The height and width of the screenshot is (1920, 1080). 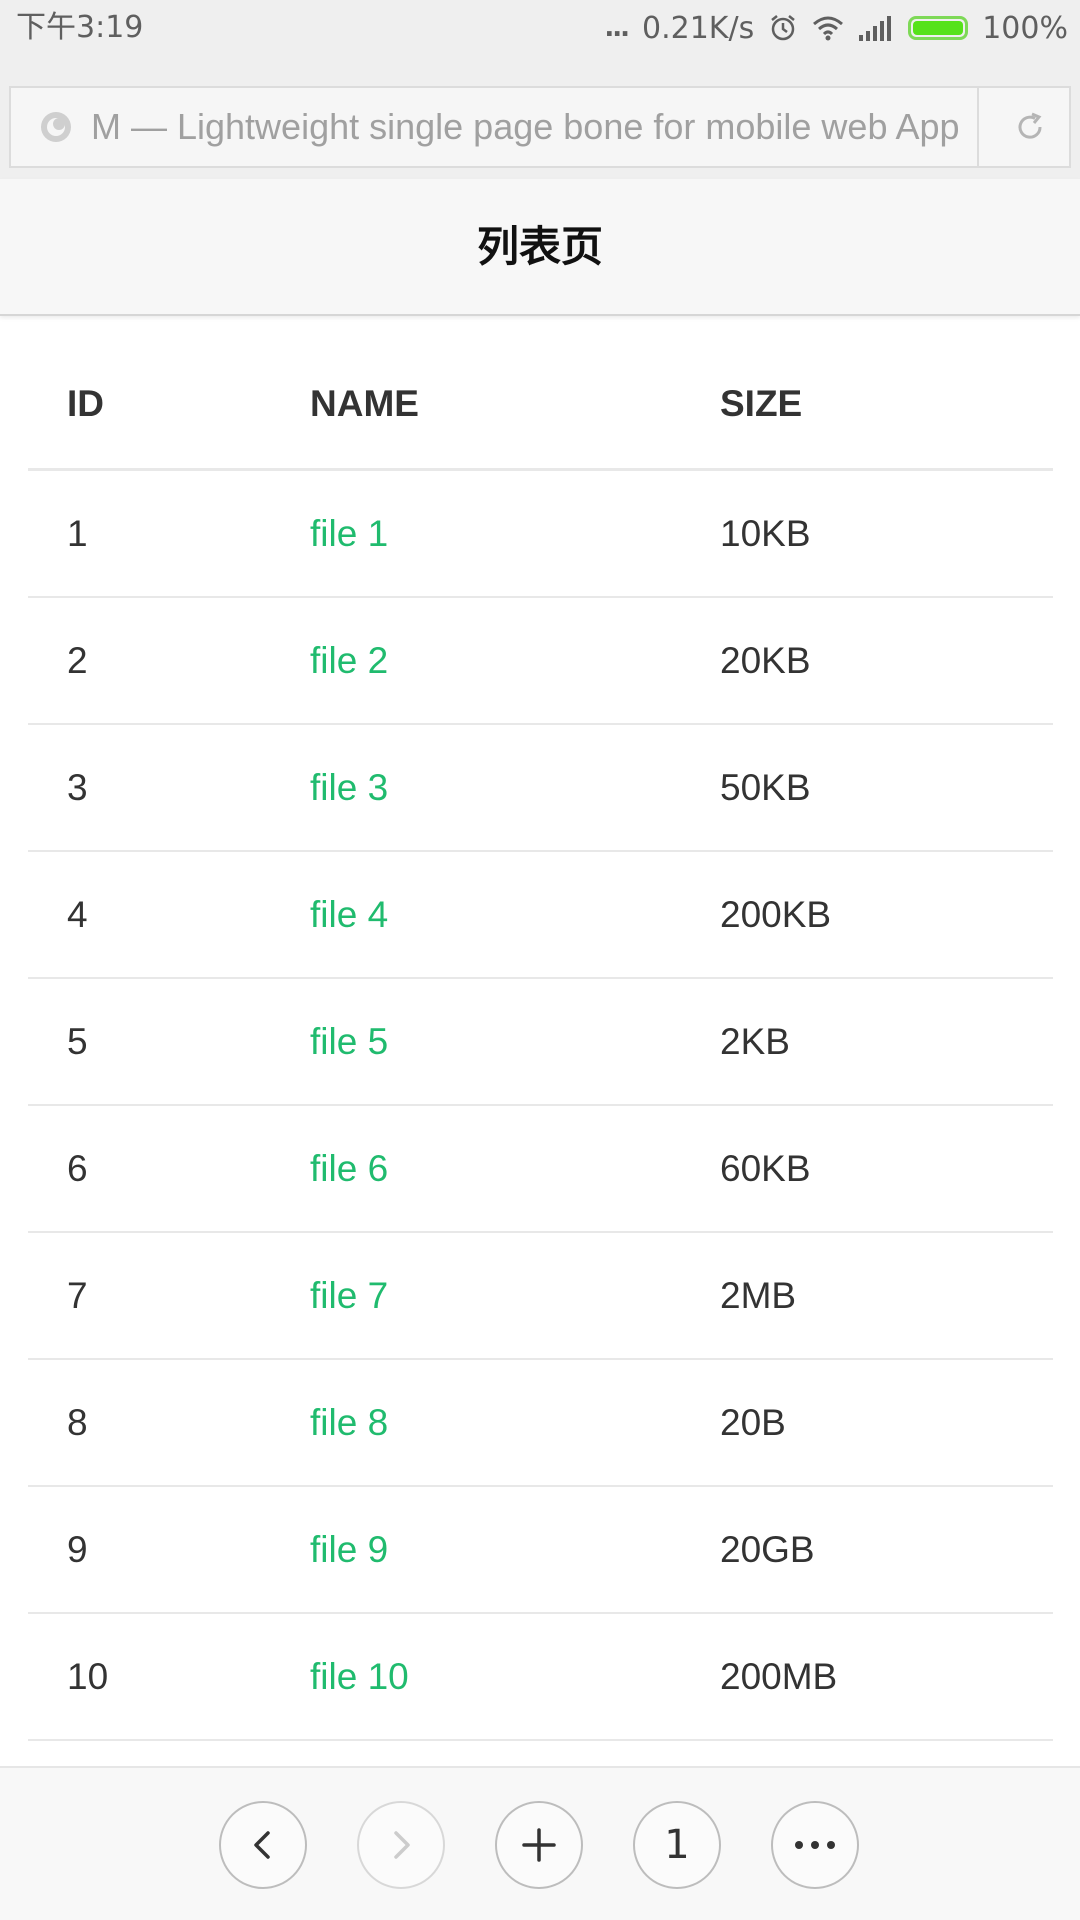 I want to click on cell-size: 20B, so click(x=886, y=1423).